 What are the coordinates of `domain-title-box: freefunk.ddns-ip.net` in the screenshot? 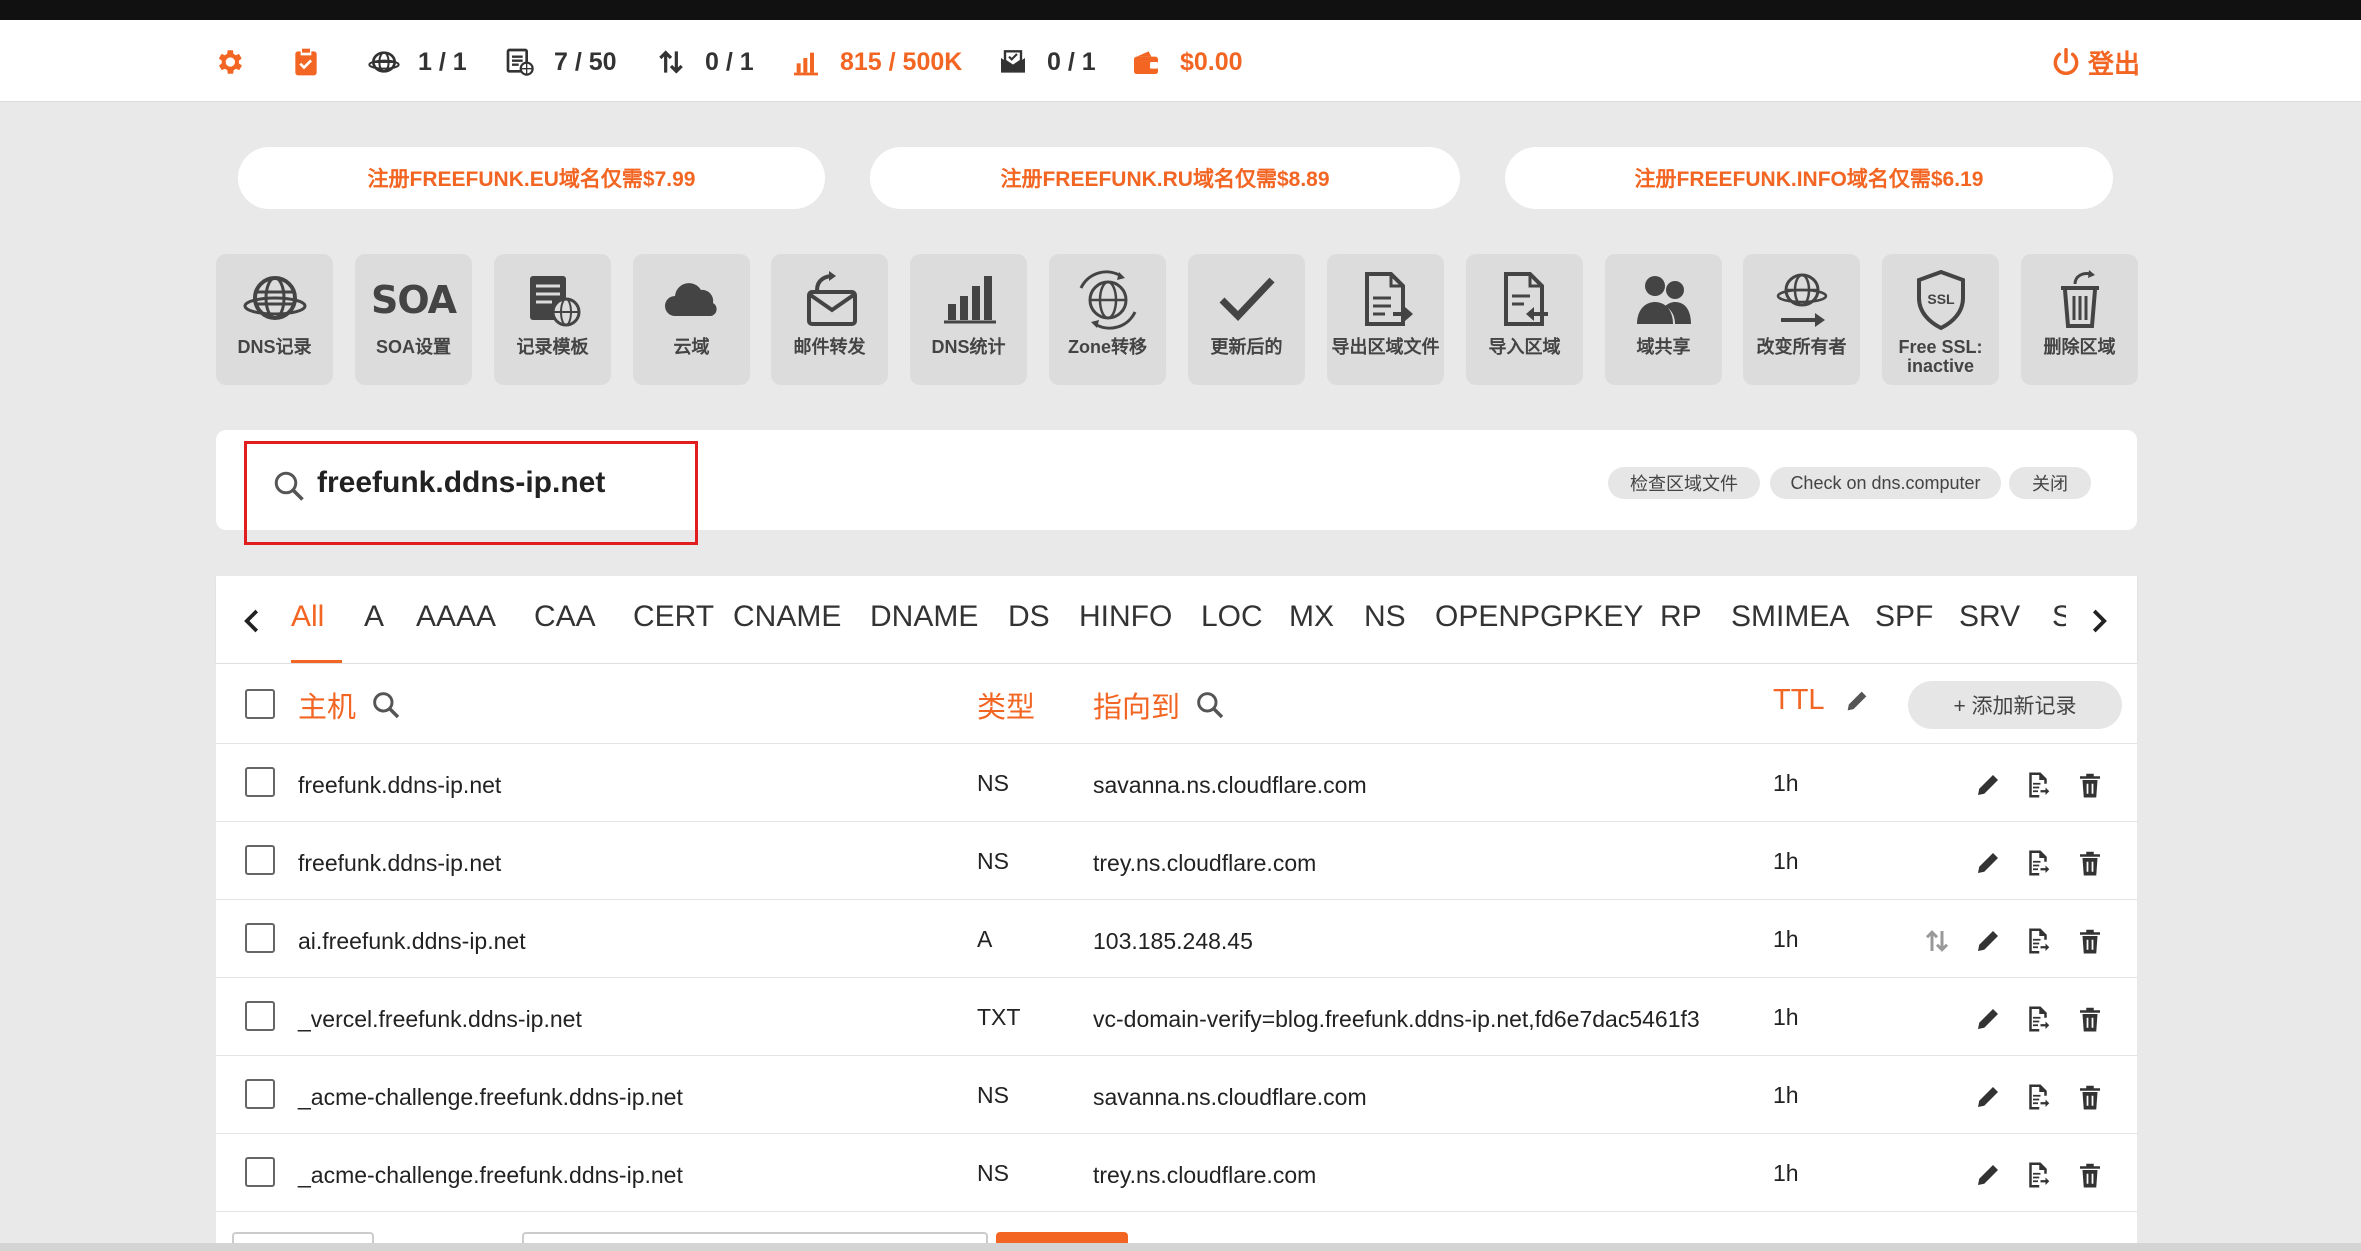 It's located at (471, 493).